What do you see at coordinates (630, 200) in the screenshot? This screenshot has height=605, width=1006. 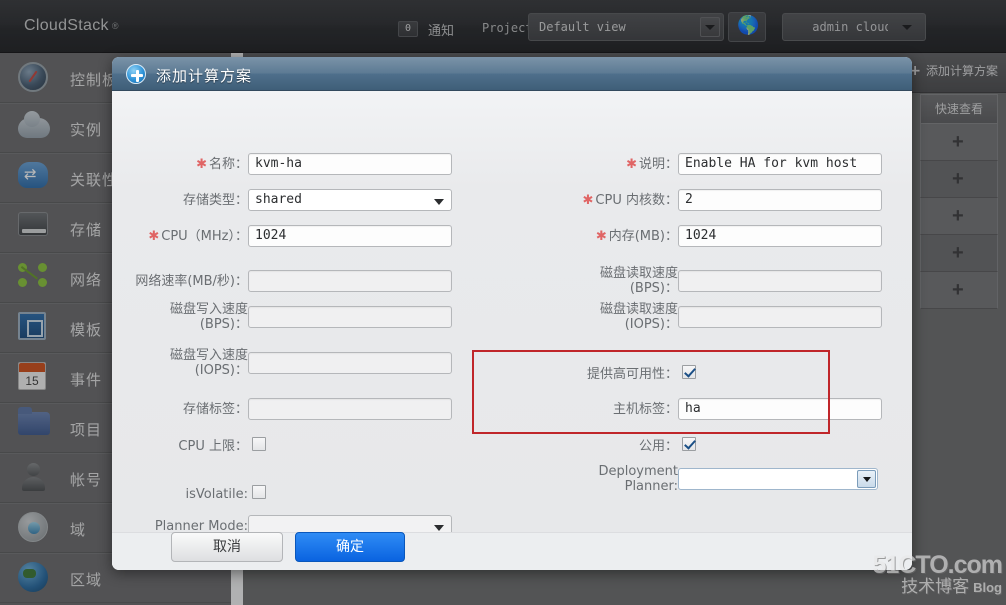 I see `field-label: ✱ CPU 内核数：` at bounding box center [630, 200].